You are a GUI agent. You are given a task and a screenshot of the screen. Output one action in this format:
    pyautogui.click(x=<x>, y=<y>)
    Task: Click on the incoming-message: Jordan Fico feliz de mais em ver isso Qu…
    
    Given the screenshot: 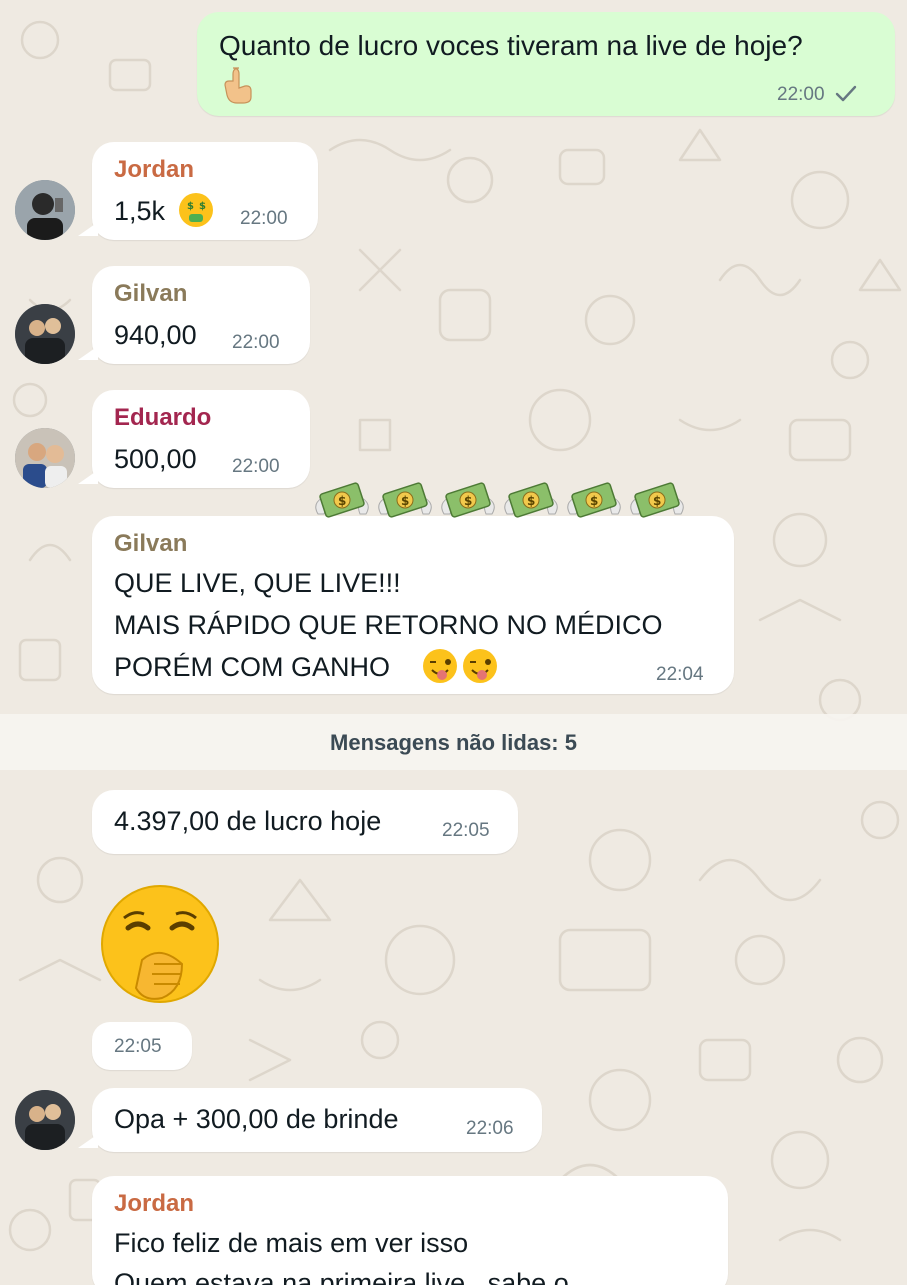 What is the action you would take?
    pyautogui.click(x=410, y=1230)
    